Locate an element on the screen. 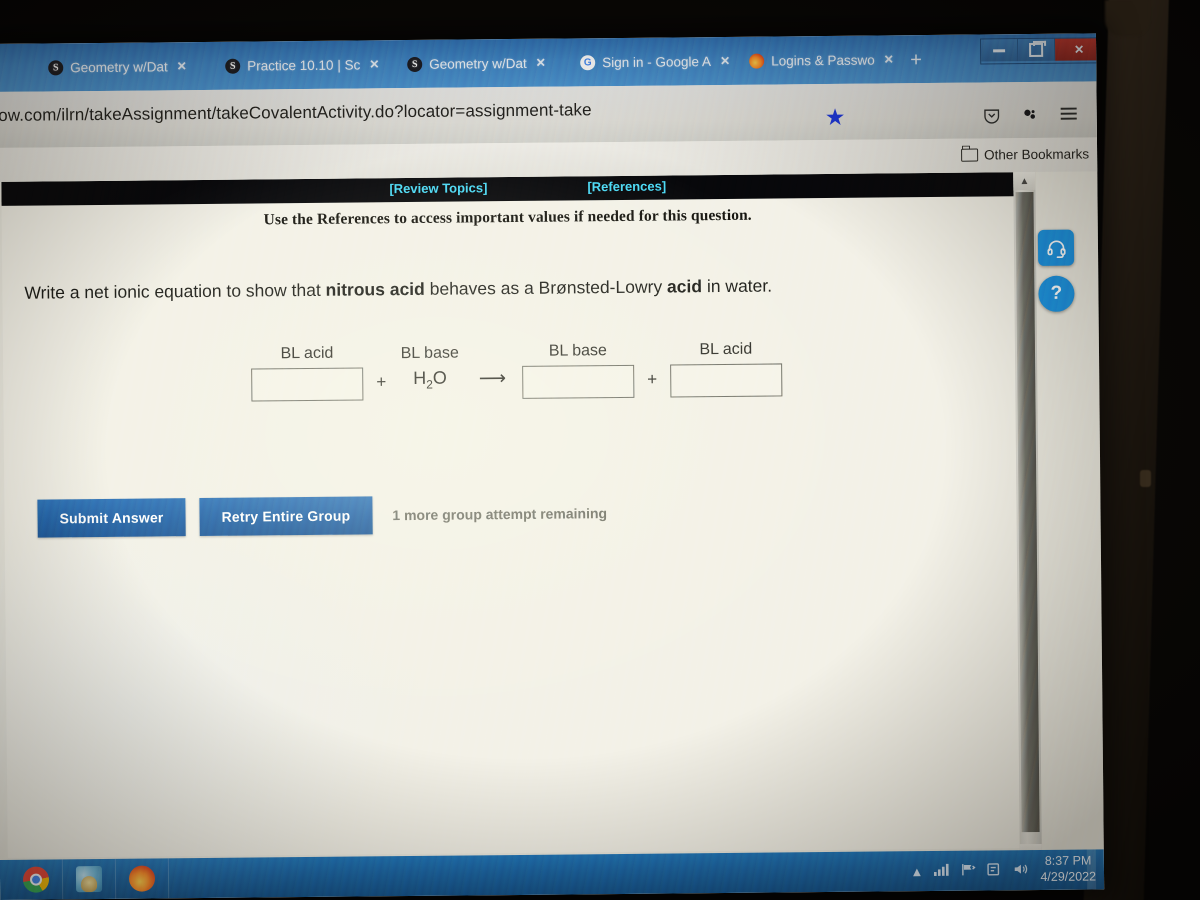 This screenshot has height=900, width=1200. network-flag-icon is located at coordinates (968, 870).